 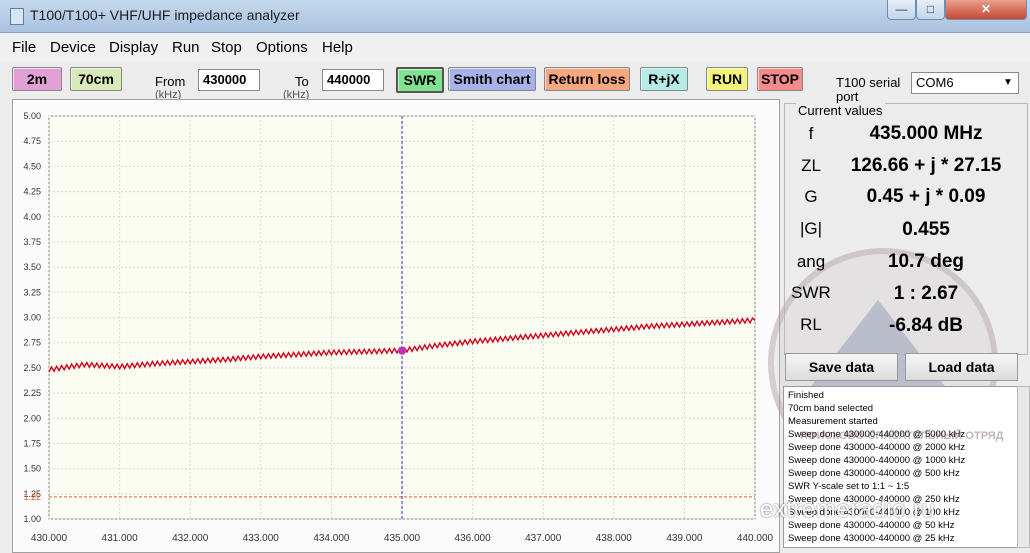 I want to click on band-70cm-button: 70cm, so click(x=96, y=79).